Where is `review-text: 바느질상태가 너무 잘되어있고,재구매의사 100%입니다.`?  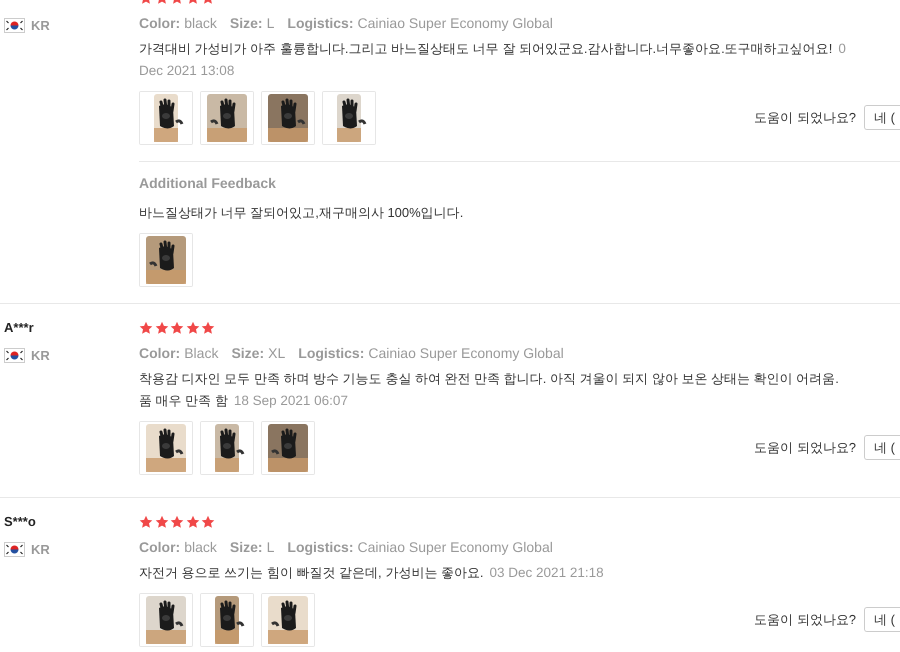 review-text: 바느질상태가 너무 잘되어있고,재구매의사 100%입니다. is located at coordinates (301, 213).